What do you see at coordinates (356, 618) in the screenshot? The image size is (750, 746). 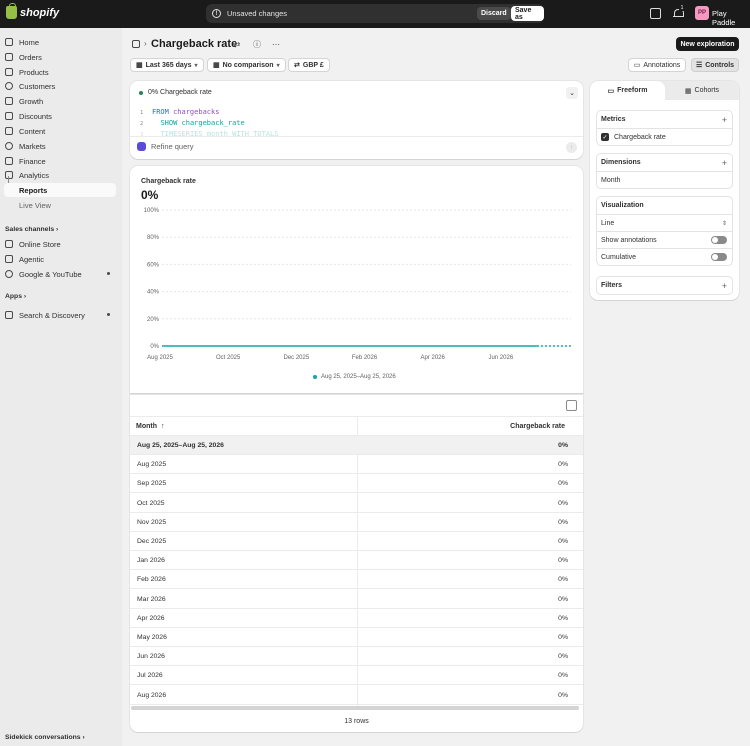 I see `table-row: Apr 2026 0%` at bounding box center [356, 618].